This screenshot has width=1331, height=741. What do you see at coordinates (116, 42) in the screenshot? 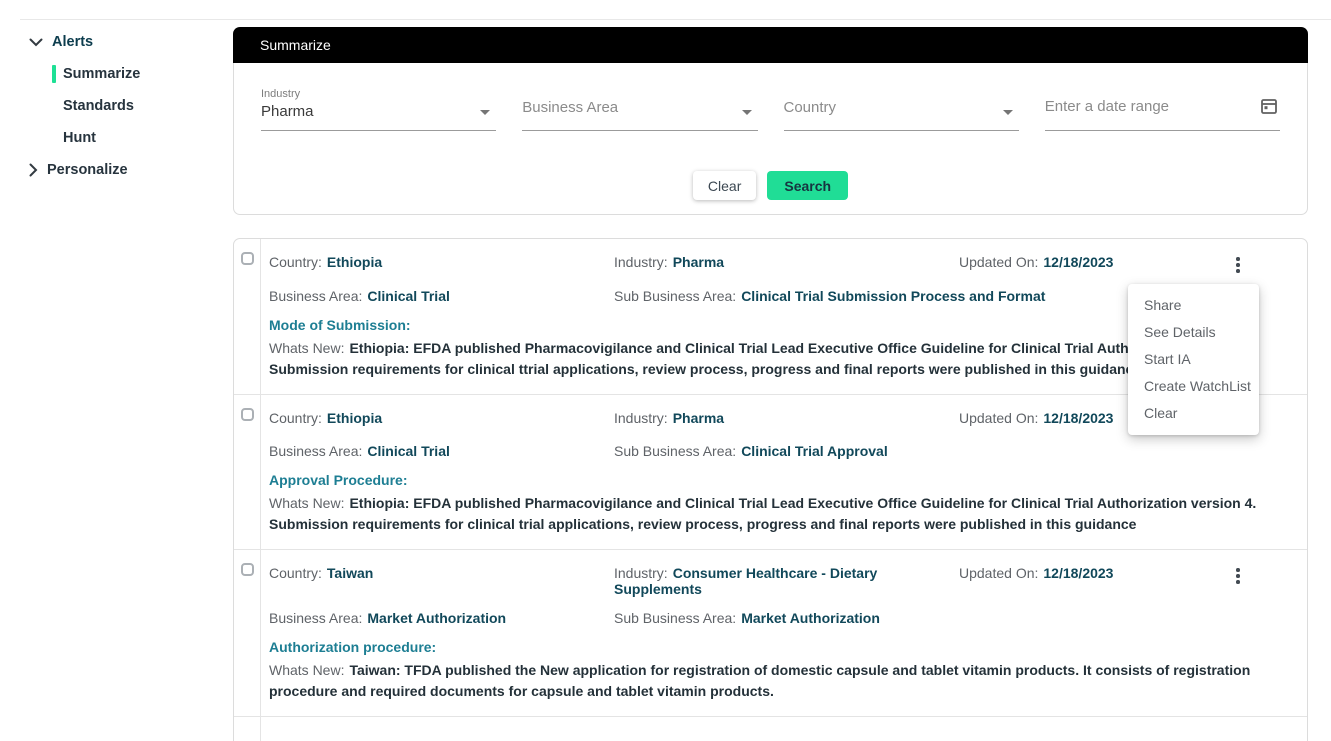
I see `sidebar-item-alerts: Alerts` at bounding box center [116, 42].